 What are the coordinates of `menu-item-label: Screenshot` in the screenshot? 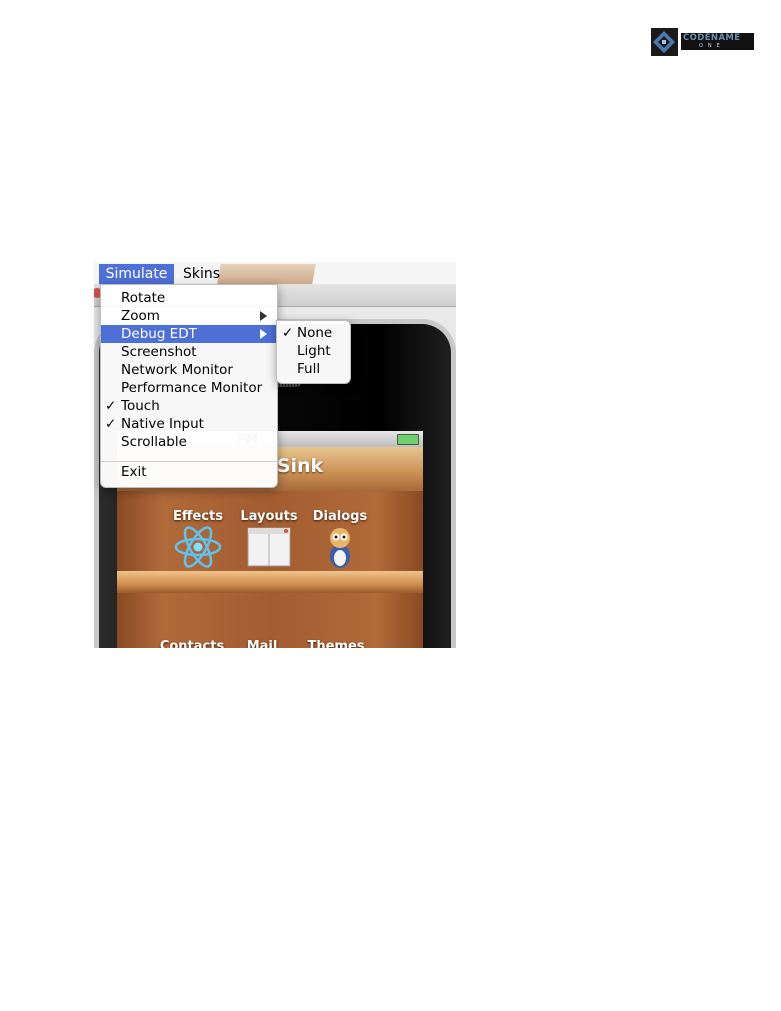 It's located at (159, 352).